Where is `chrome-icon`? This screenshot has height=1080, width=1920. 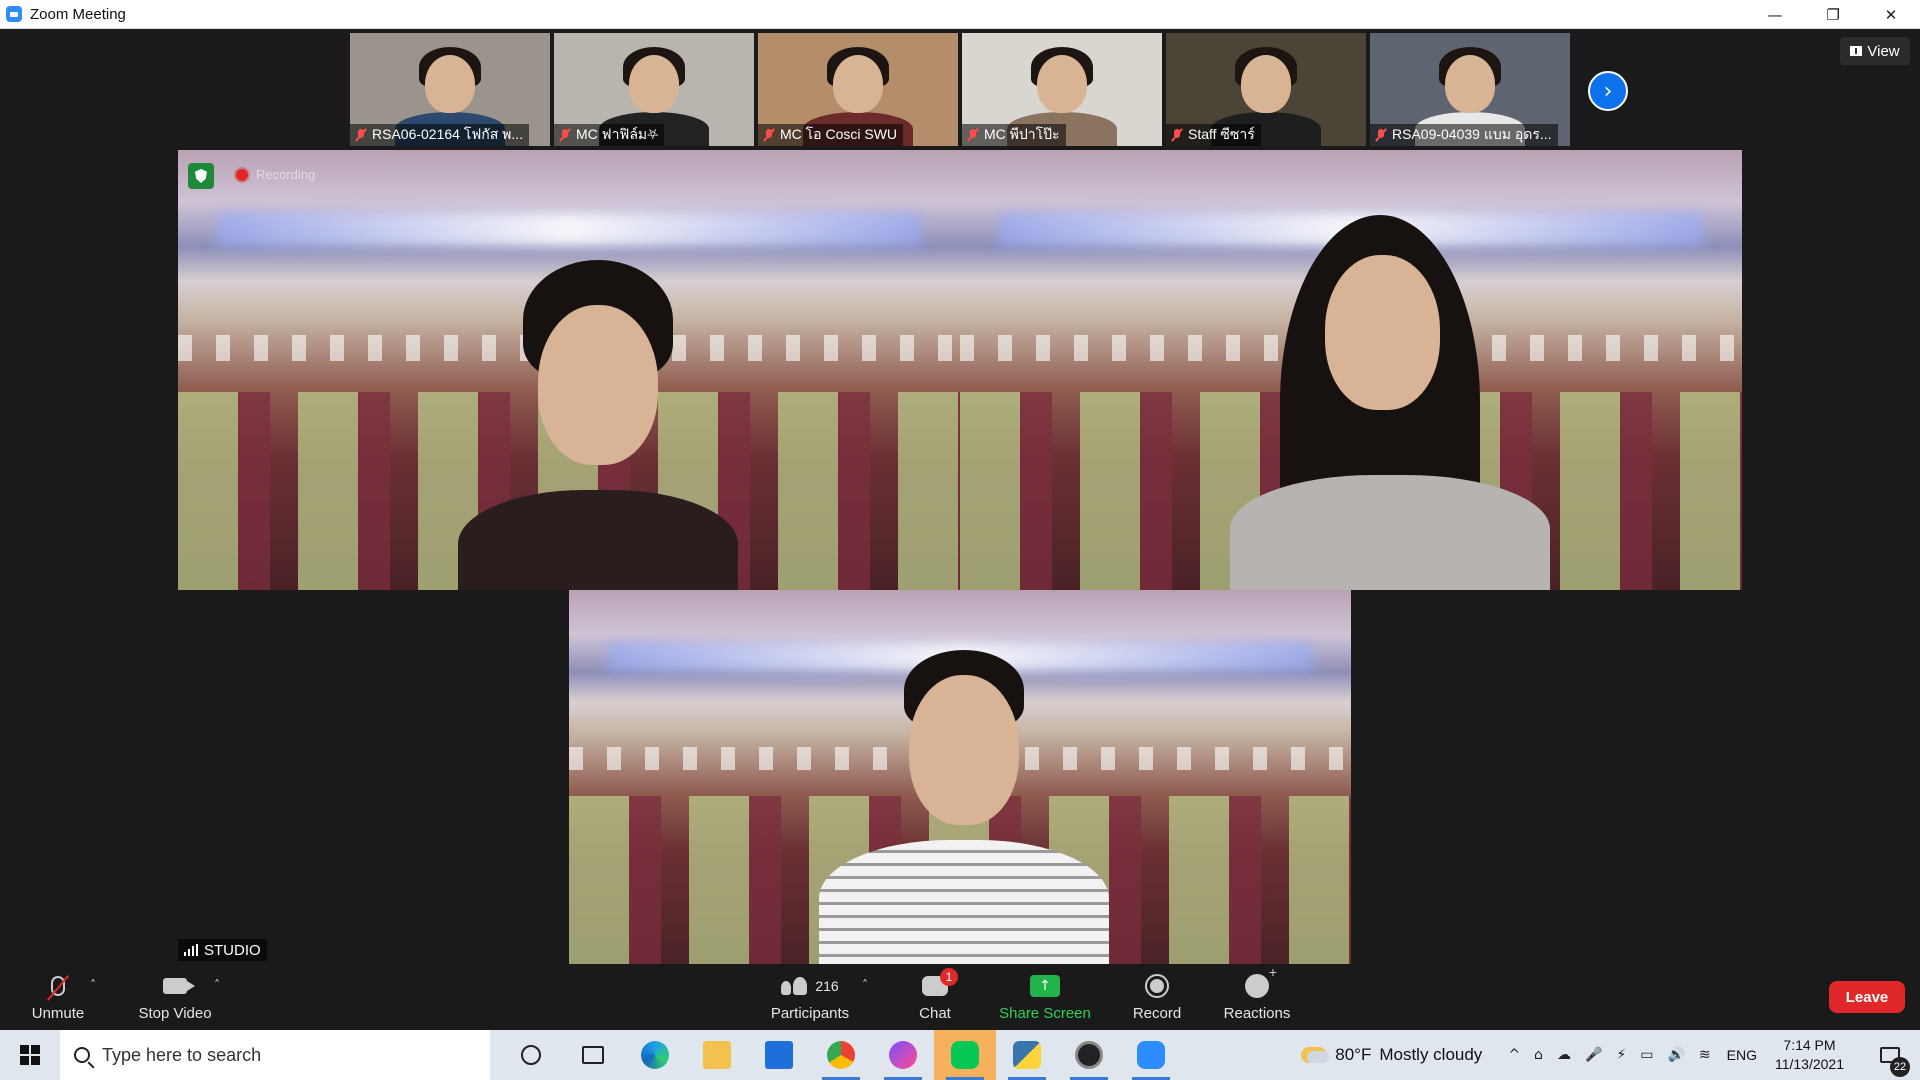
chrome-icon is located at coordinates (841, 1055).